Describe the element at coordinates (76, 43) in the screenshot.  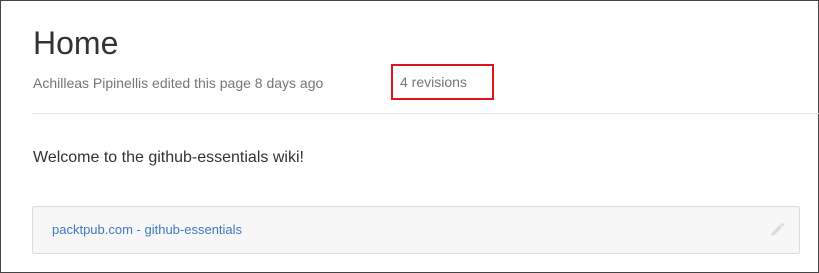
I see `page-title: Home` at that location.